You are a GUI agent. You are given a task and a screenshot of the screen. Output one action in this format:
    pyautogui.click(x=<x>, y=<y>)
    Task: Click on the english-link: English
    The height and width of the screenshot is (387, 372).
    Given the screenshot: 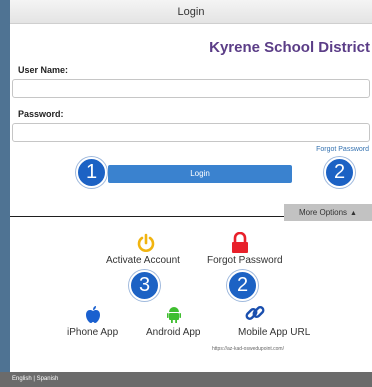 What is the action you would take?
    pyautogui.click(x=22, y=379)
    